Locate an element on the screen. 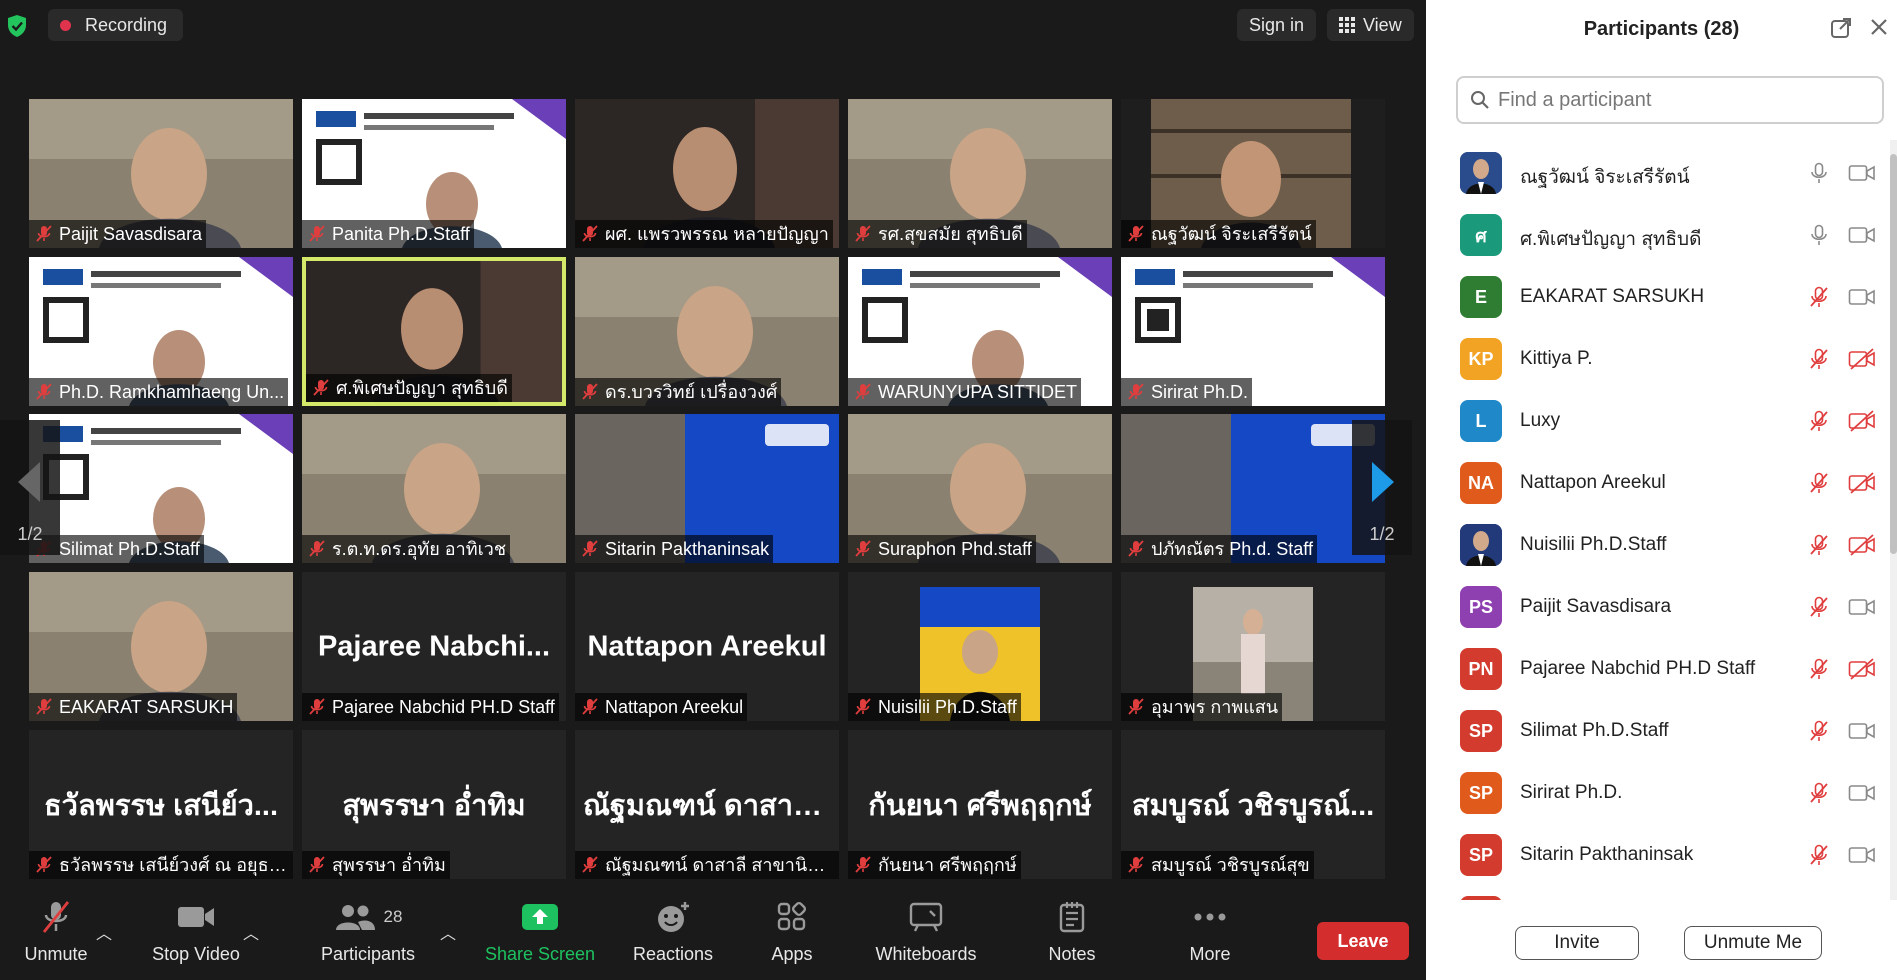 The height and width of the screenshot is (980, 1897). participant-search is located at coordinates (1670, 100).